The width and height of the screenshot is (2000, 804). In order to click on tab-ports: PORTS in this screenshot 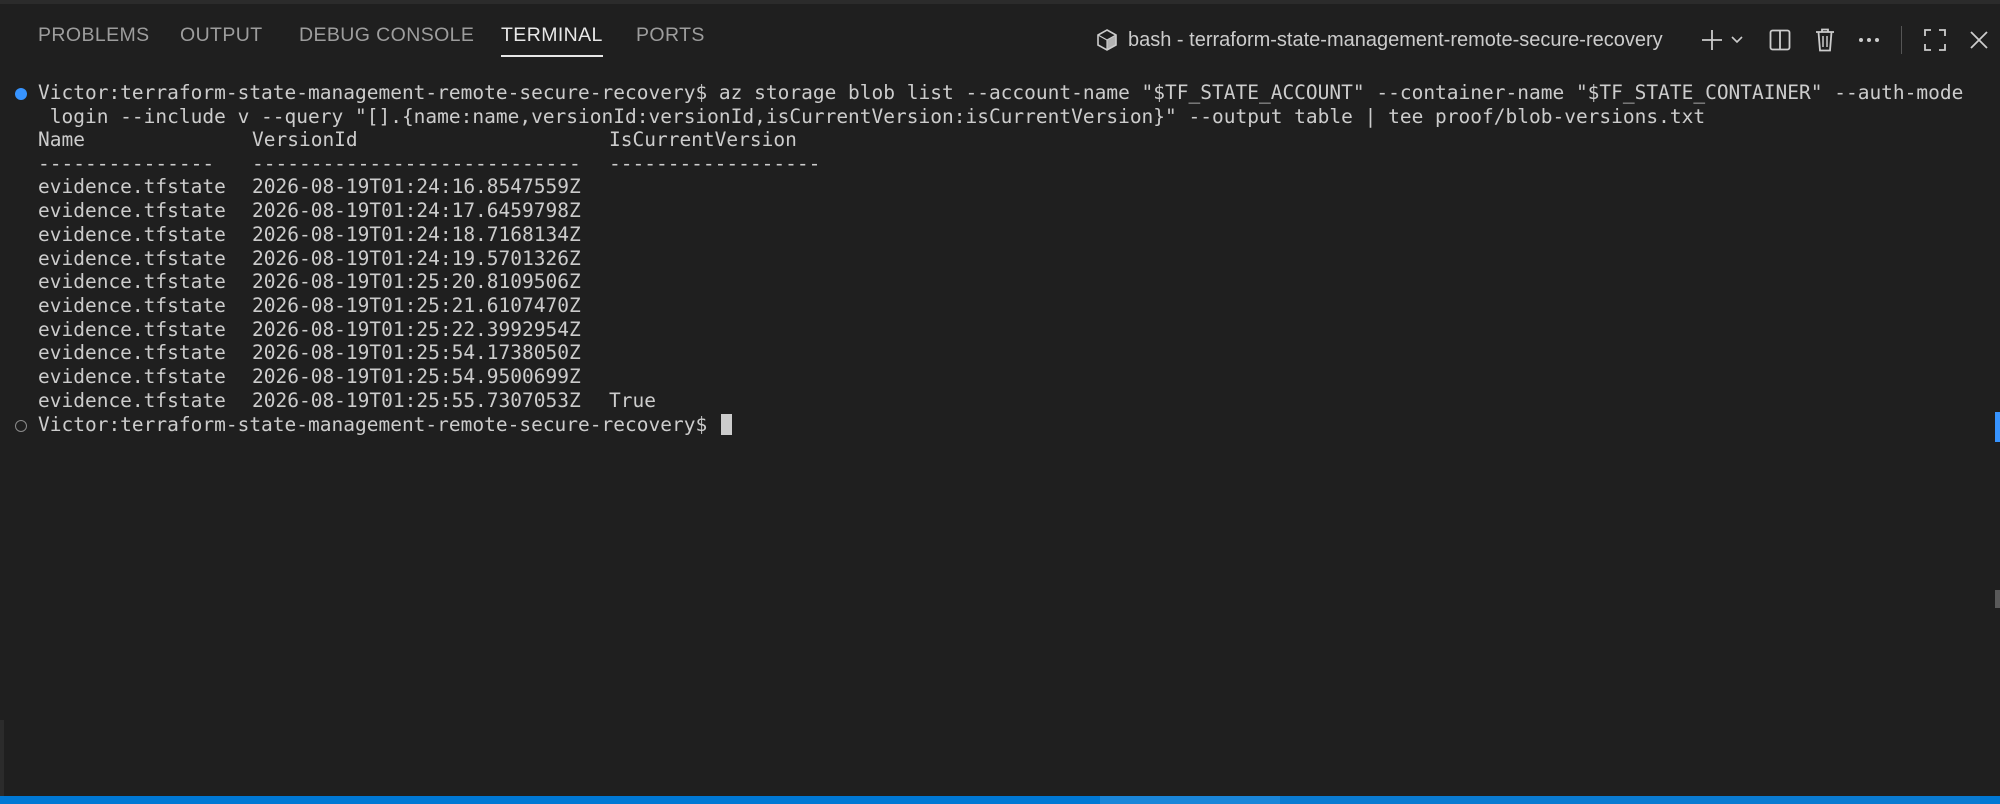, I will do `click(670, 39)`.